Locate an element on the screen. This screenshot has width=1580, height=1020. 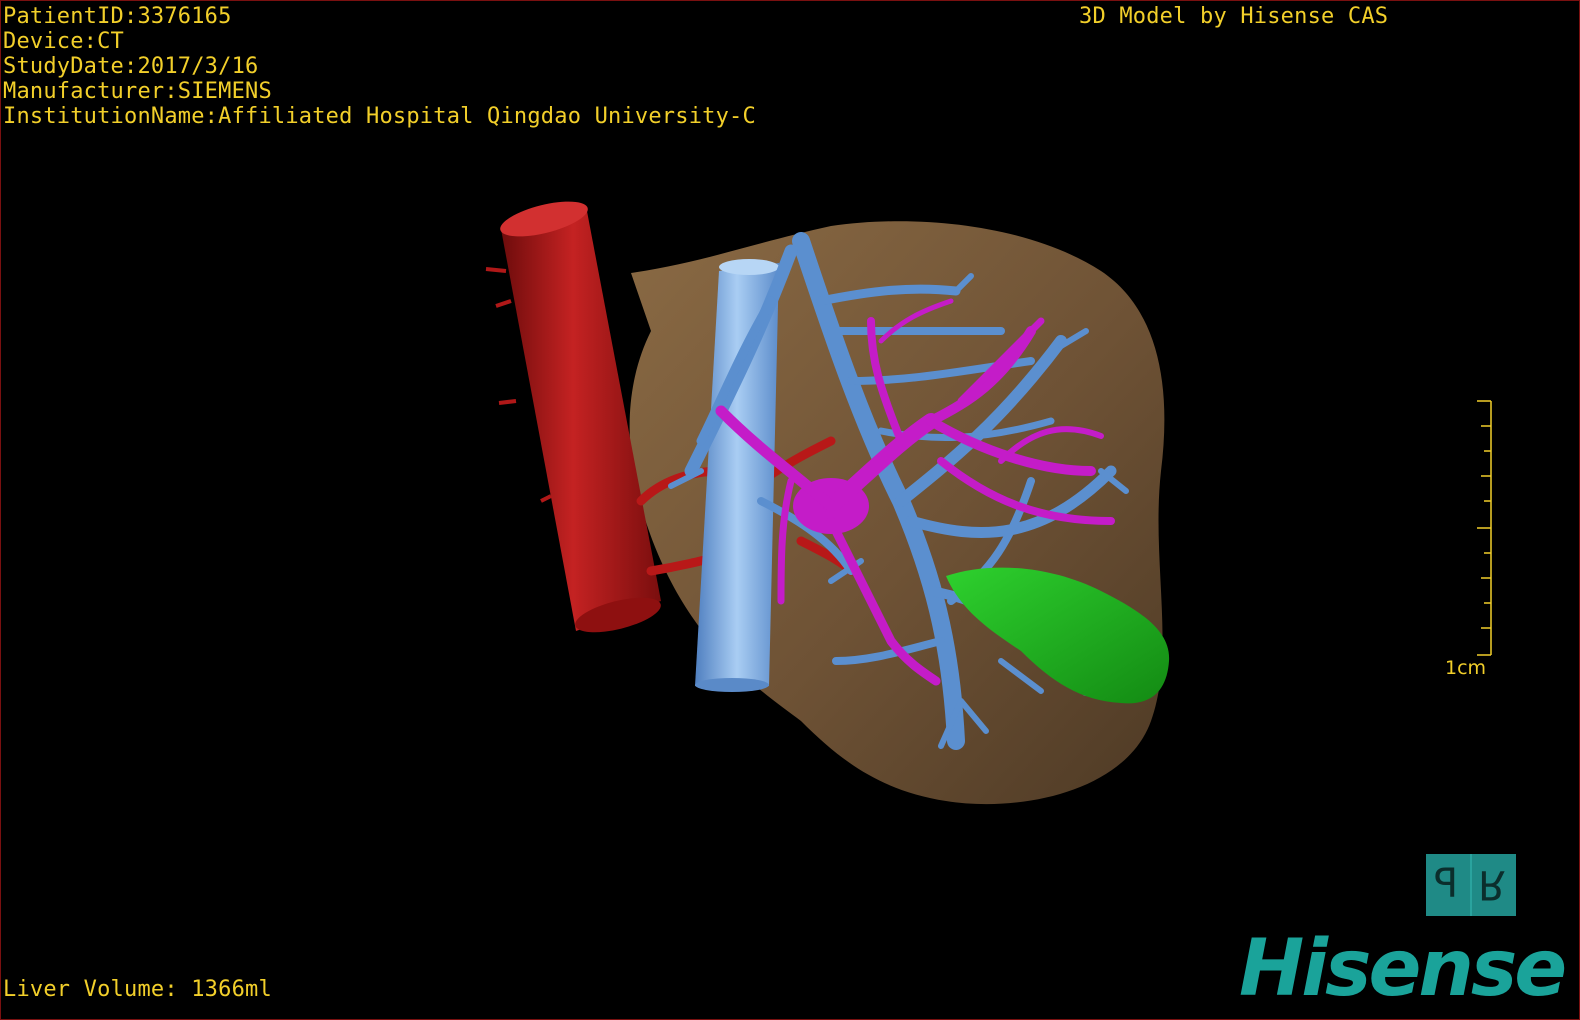
study-date-text: StudyDate:2017/3/16 is located at coordinates (131, 66).